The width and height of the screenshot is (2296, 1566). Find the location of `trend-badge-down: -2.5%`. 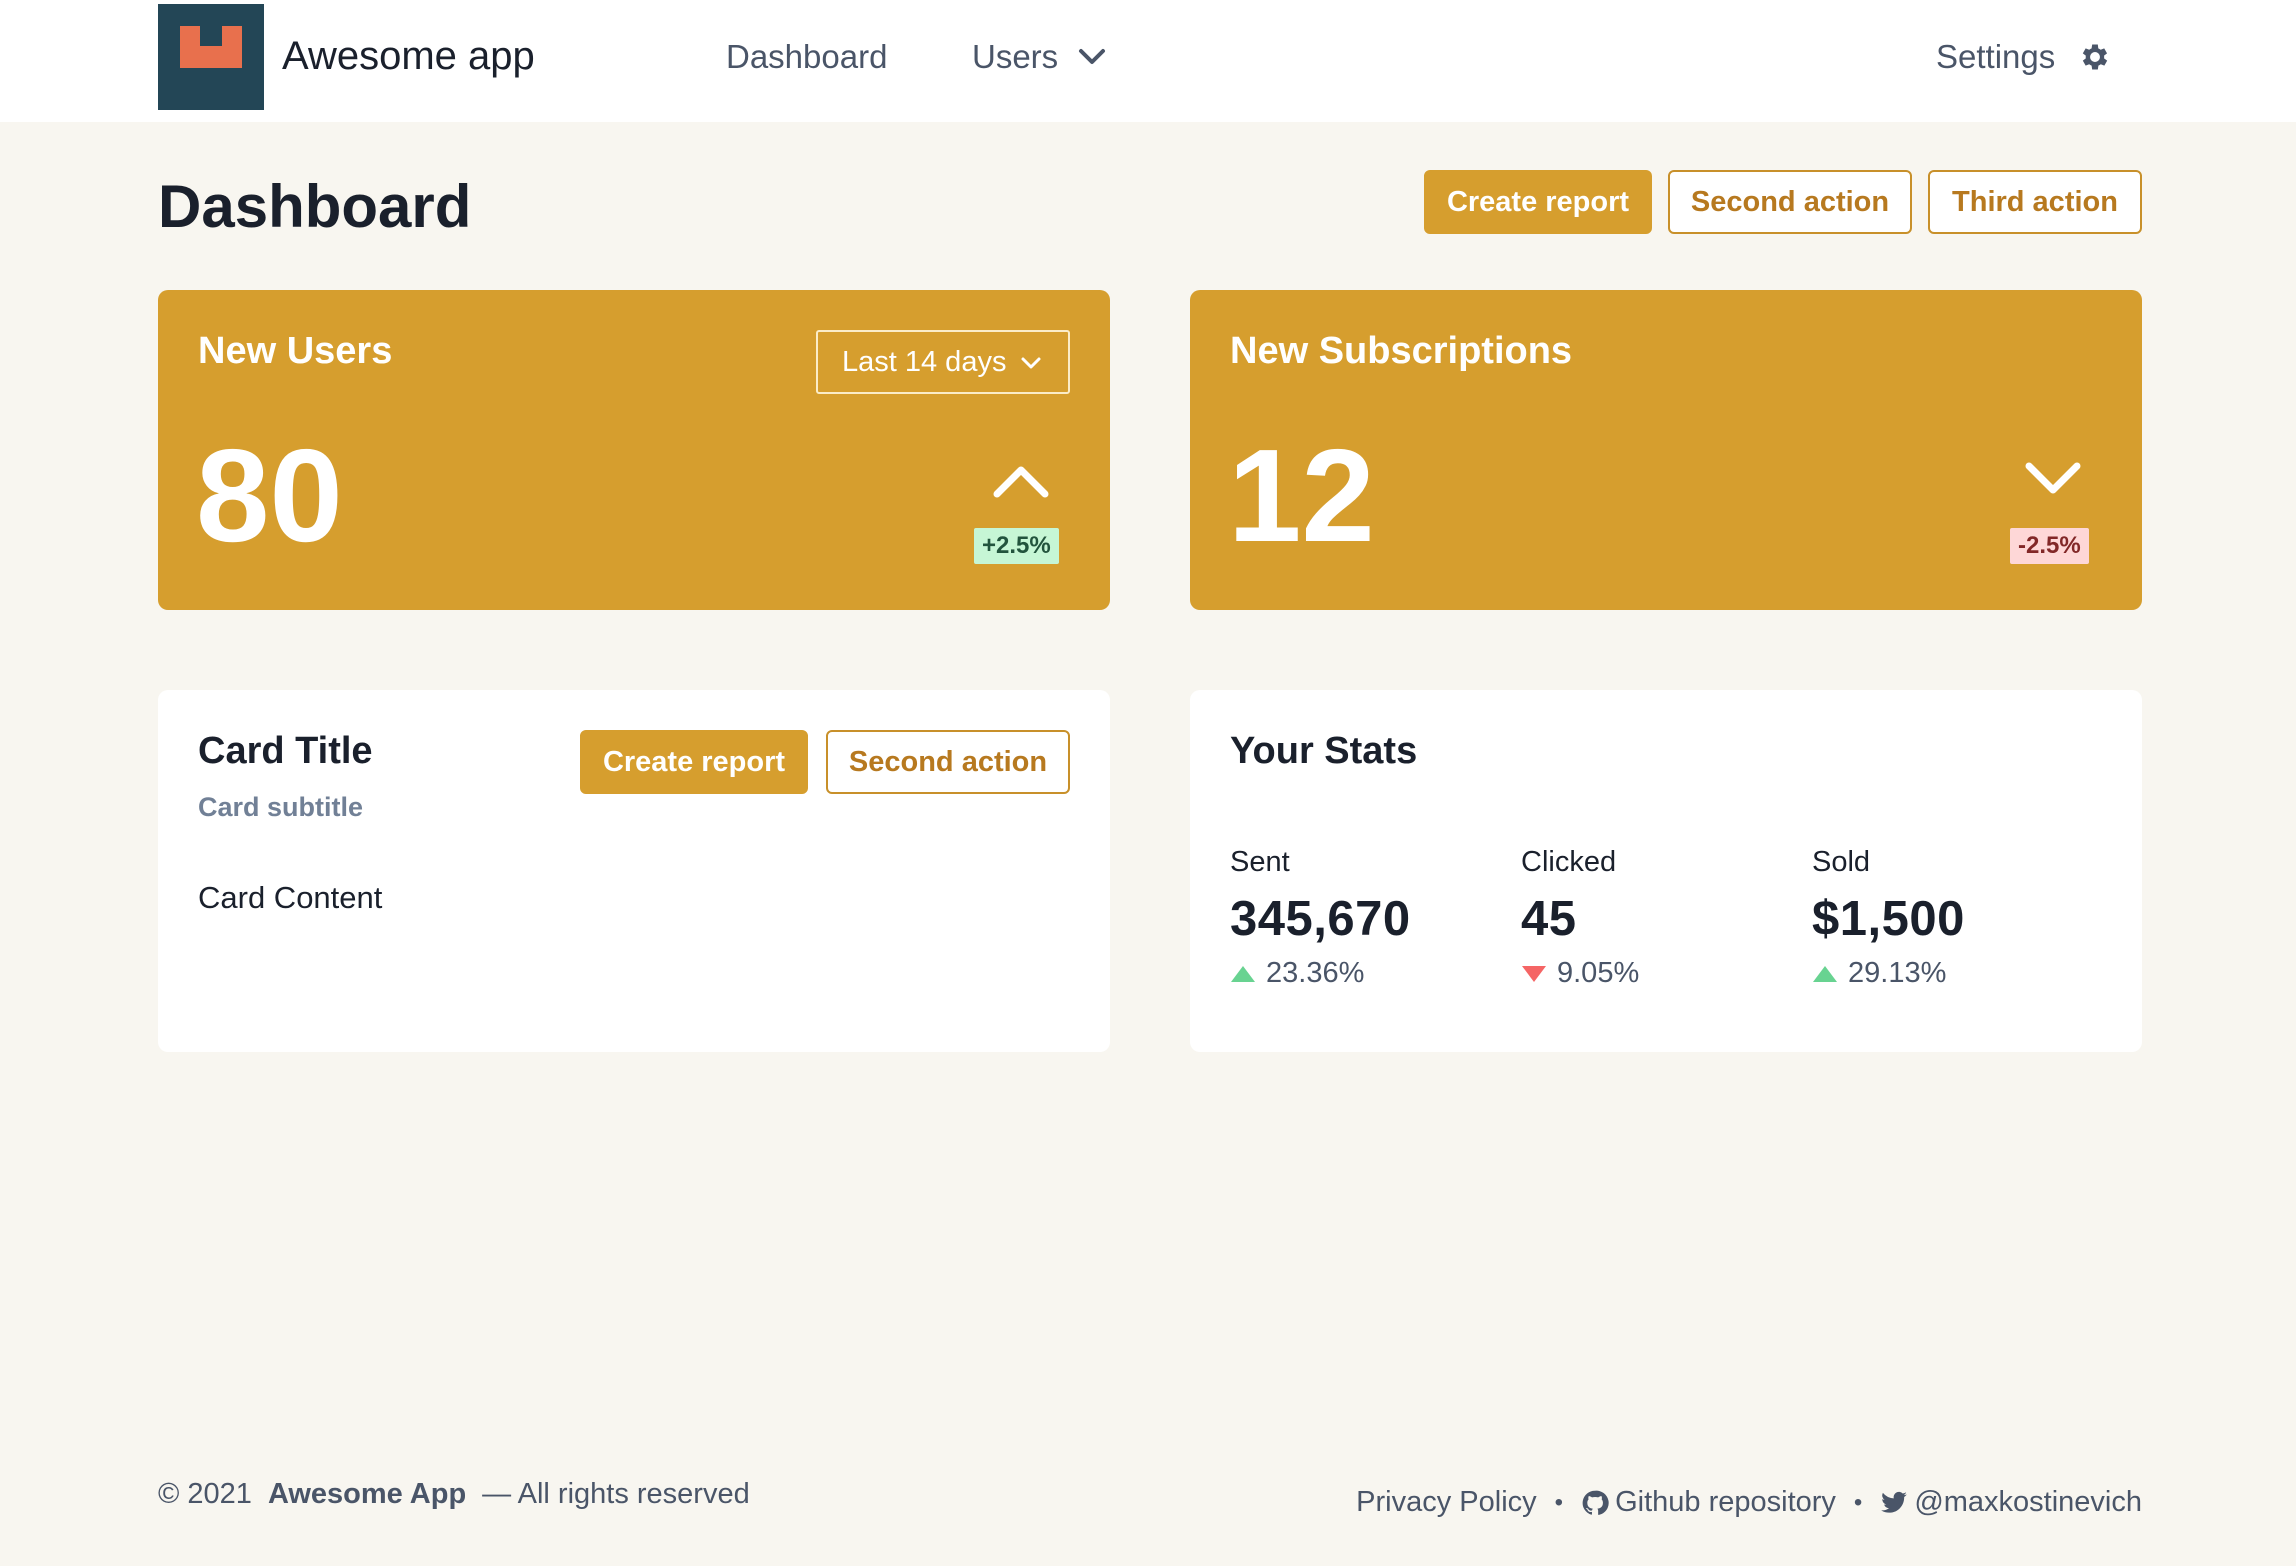

trend-badge-down: -2.5% is located at coordinates (2049, 546).